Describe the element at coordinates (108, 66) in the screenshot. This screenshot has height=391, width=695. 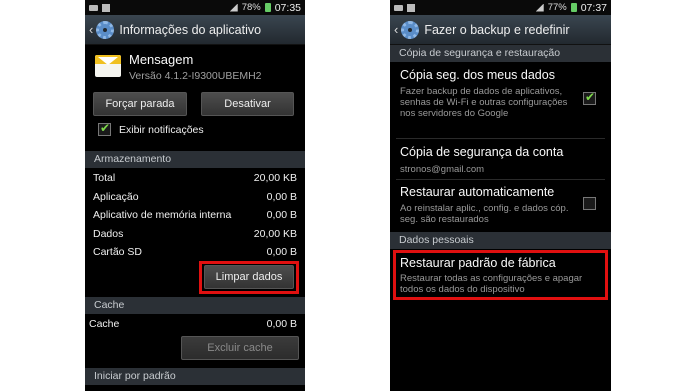
I see `message-app-icon` at that location.